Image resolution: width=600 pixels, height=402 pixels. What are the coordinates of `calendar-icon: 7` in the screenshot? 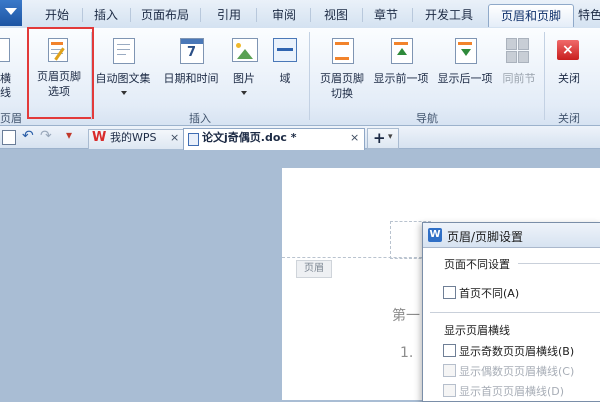 It's located at (192, 51).